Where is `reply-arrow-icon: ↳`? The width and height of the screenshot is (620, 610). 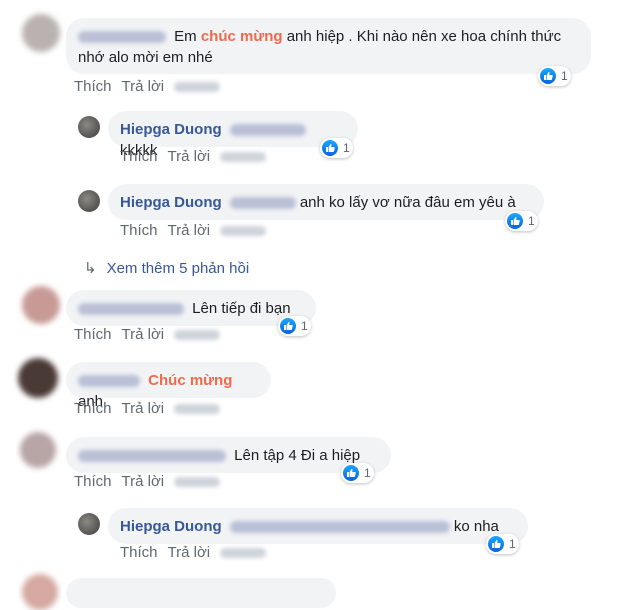
reply-arrow-icon: ↳ is located at coordinates (90, 268).